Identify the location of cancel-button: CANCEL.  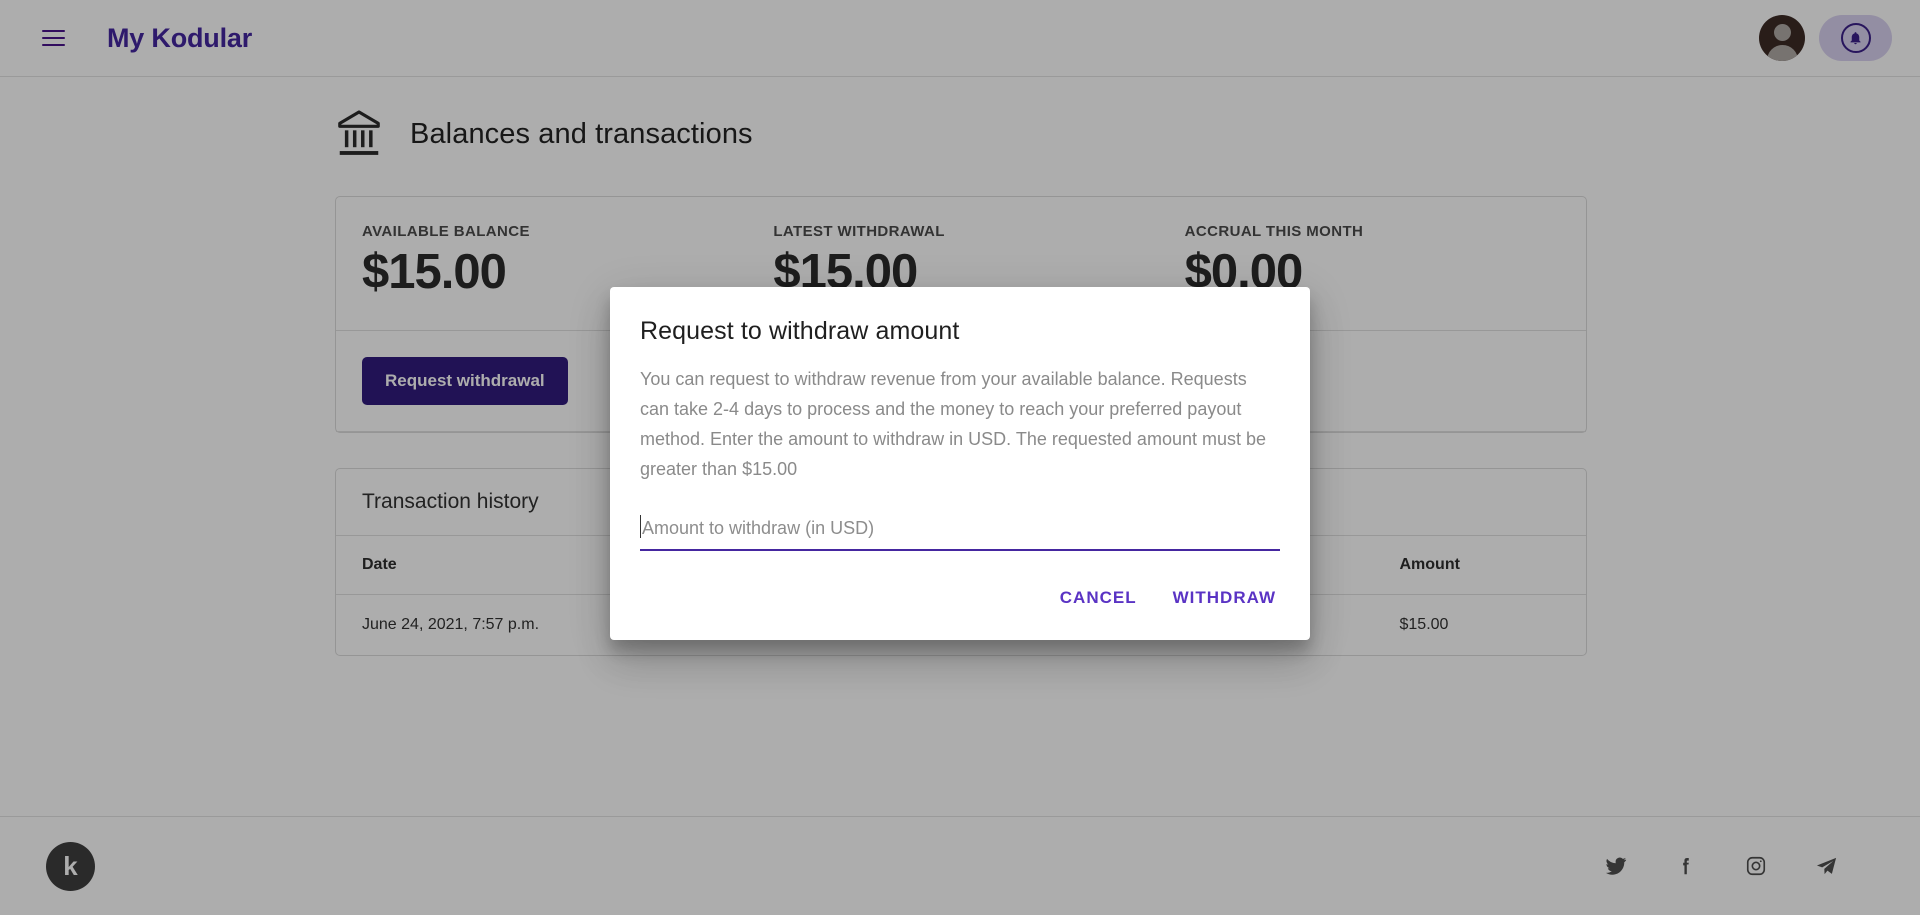
(1098, 598).